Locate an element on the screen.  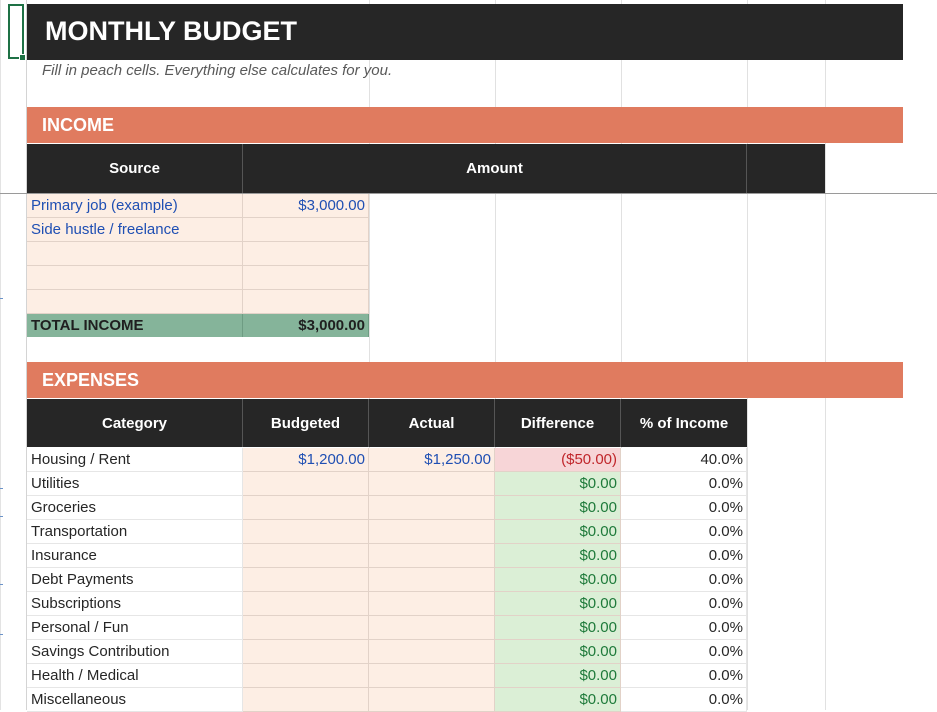
expenses-header-pct-income: % of Income is located at coordinates (684, 423).